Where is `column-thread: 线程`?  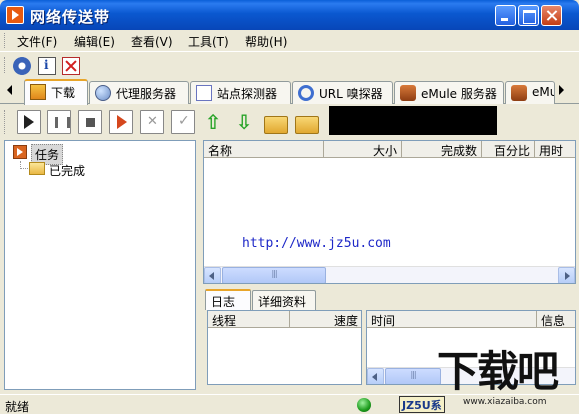
column-thread: 线程 is located at coordinates (249, 319).